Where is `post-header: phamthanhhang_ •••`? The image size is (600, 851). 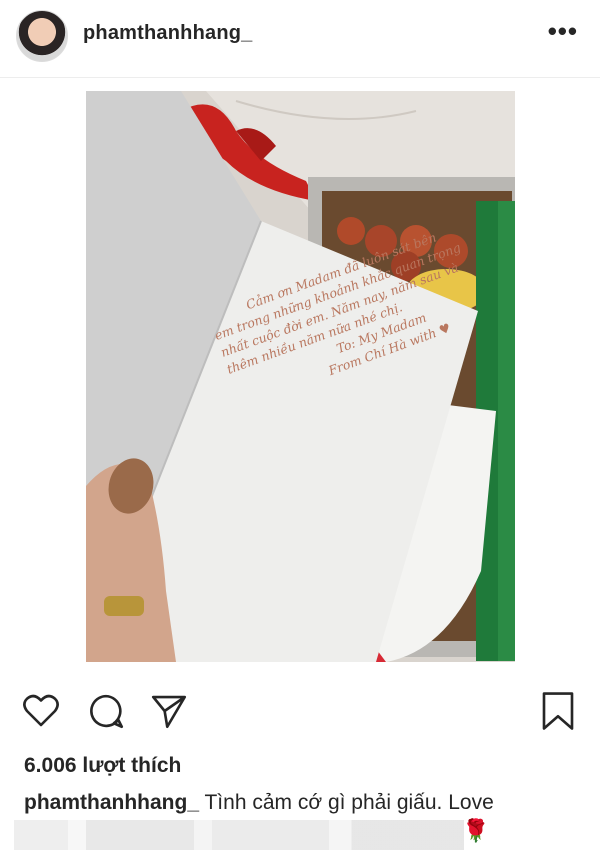
post-header: phamthanhhang_ ••• is located at coordinates (300, 39).